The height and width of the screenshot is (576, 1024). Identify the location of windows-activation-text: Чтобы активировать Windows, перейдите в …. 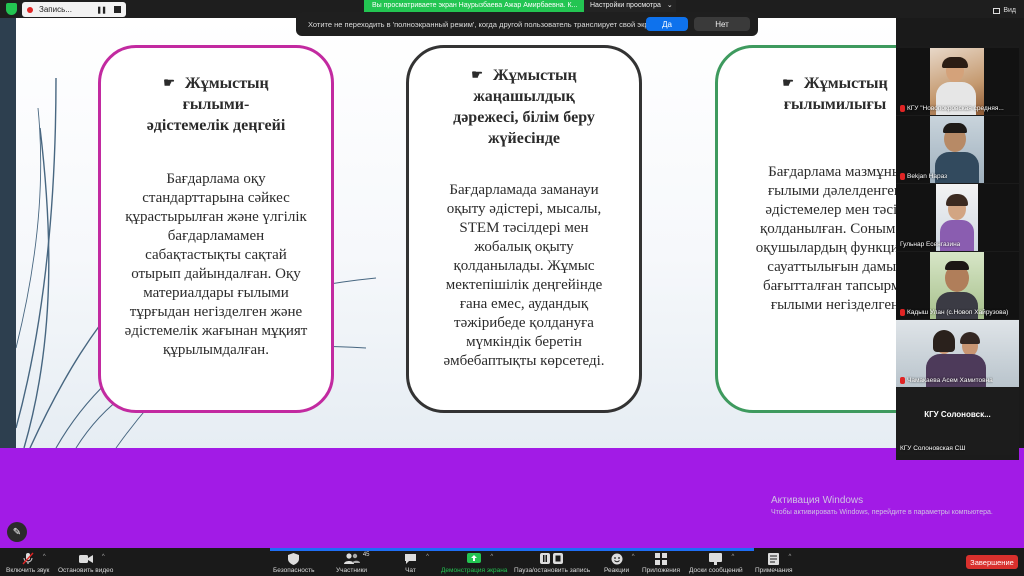
(882, 512).